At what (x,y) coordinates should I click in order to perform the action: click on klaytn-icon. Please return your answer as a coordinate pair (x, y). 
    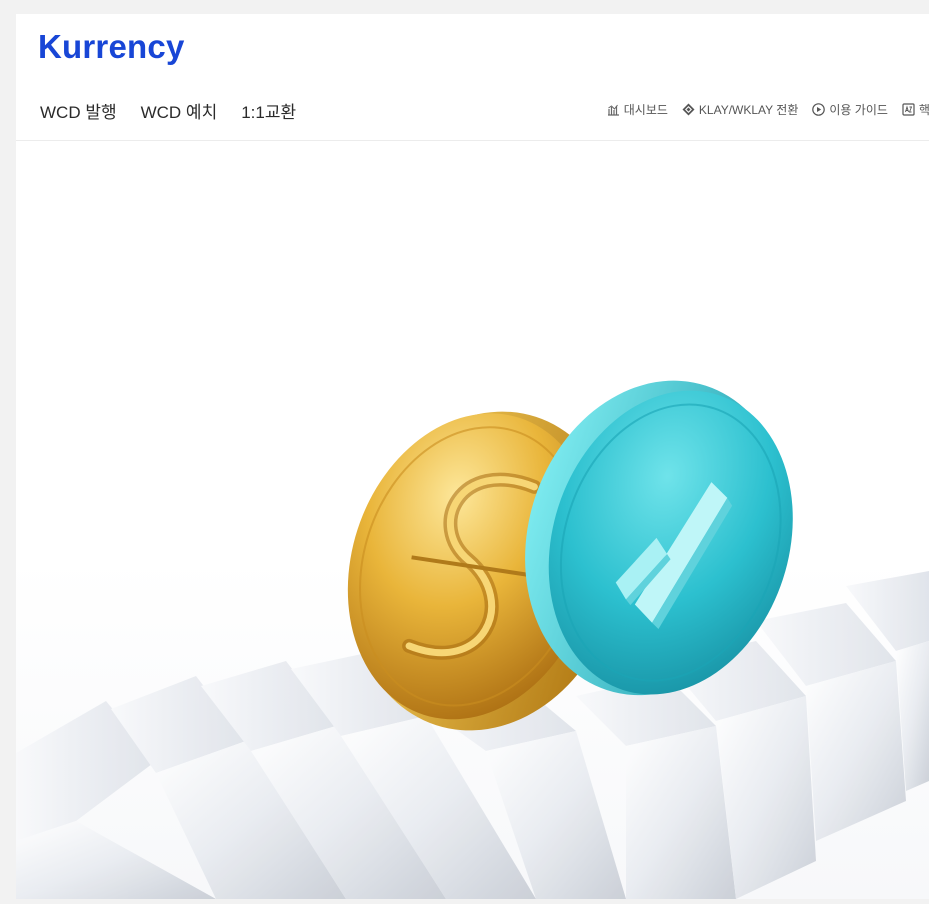
    Looking at the image, I should click on (688, 109).